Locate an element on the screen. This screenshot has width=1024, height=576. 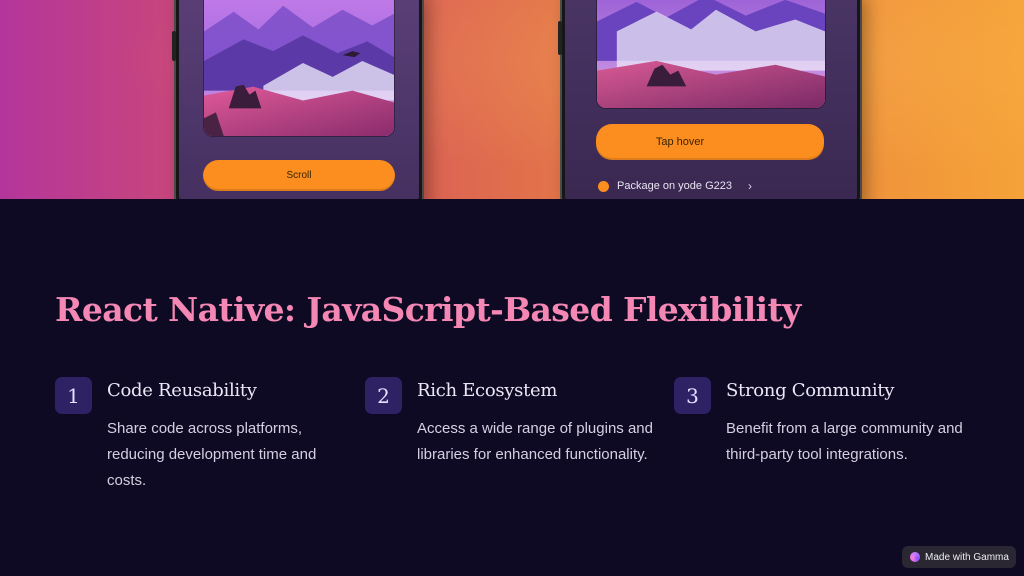
scroll-button: Scroll is located at coordinates (299, 175).